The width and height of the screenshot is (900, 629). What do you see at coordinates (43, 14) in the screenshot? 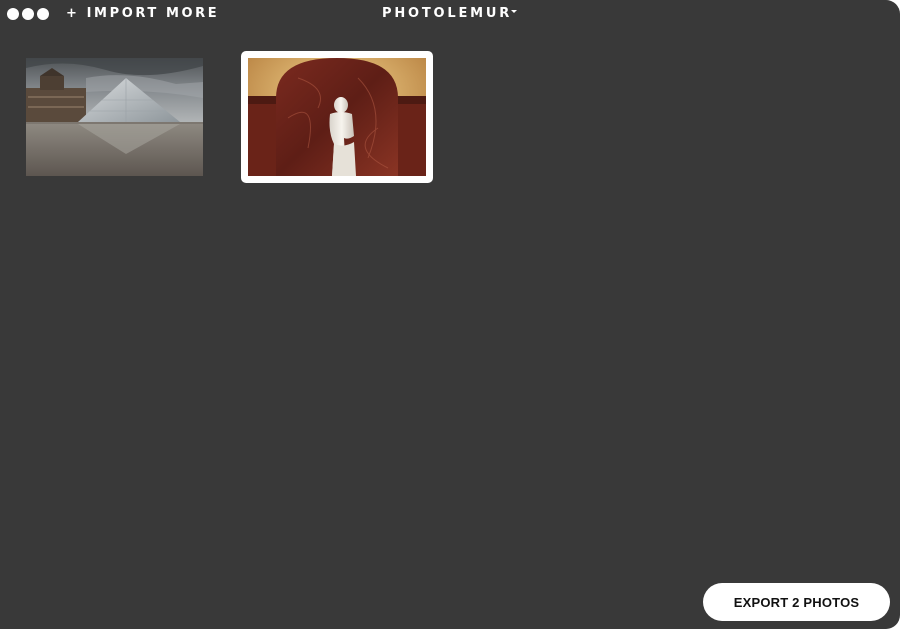
I see `maximize-window-icon` at bounding box center [43, 14].